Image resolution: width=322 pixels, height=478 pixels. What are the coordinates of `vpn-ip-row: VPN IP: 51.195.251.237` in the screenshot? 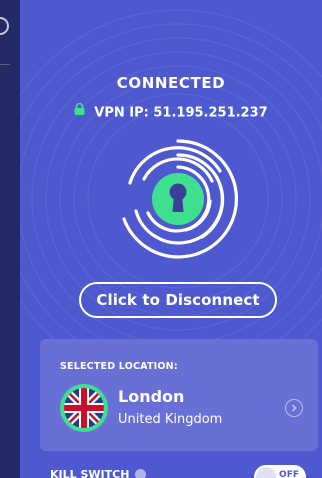 It's located at (171, 111).